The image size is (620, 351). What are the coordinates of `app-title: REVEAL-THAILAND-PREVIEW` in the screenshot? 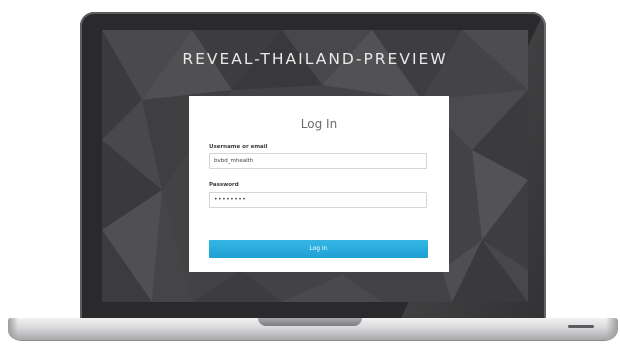 It's located at (315, 59).